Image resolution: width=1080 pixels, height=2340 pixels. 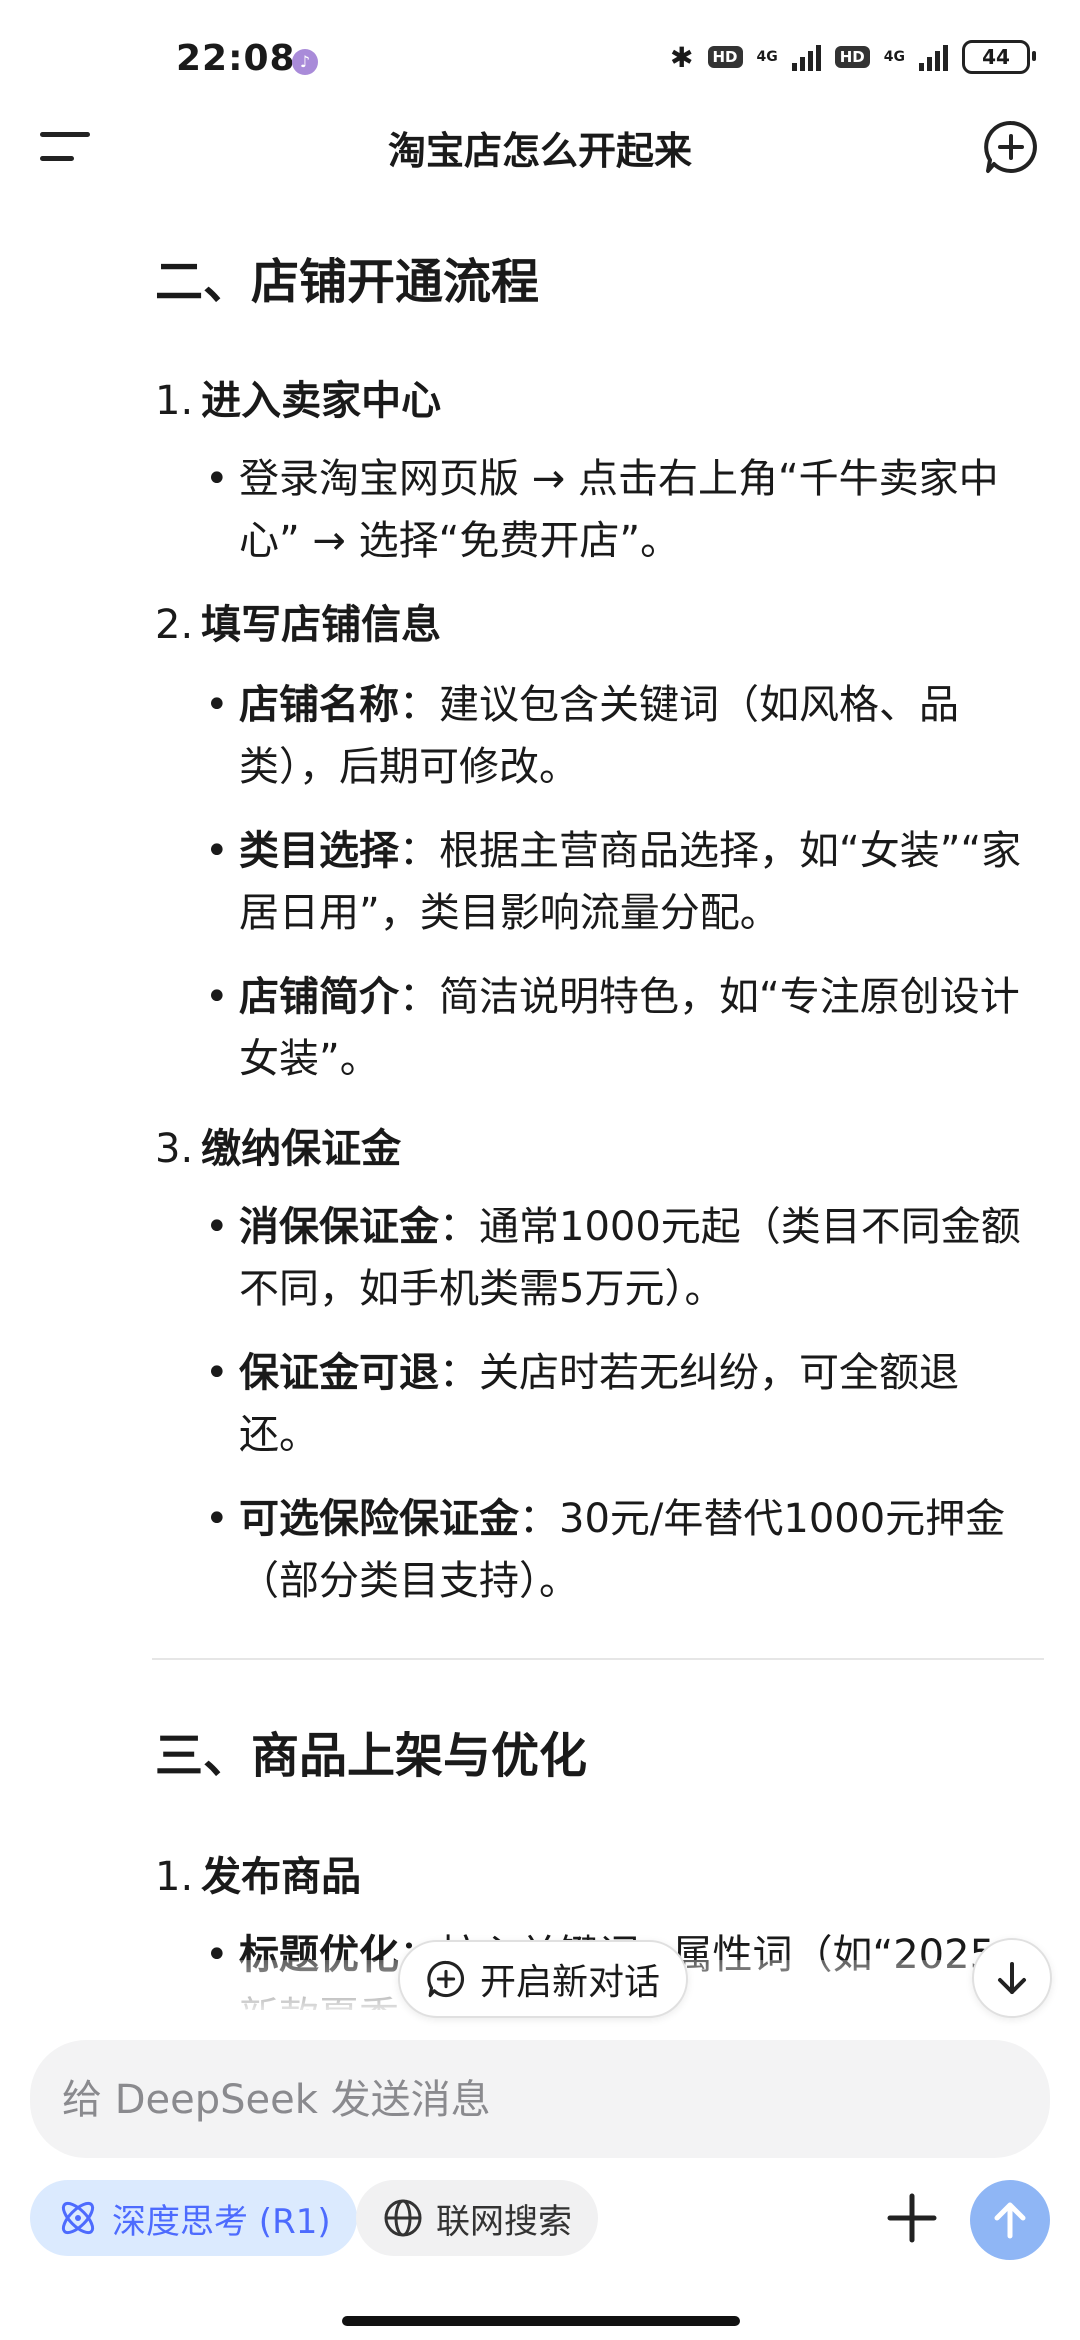 What do you see at coordinates (305, 62) in the screenshot?
I see `tiktok-notification-icon: ♪` at bounding box center [305, 62].